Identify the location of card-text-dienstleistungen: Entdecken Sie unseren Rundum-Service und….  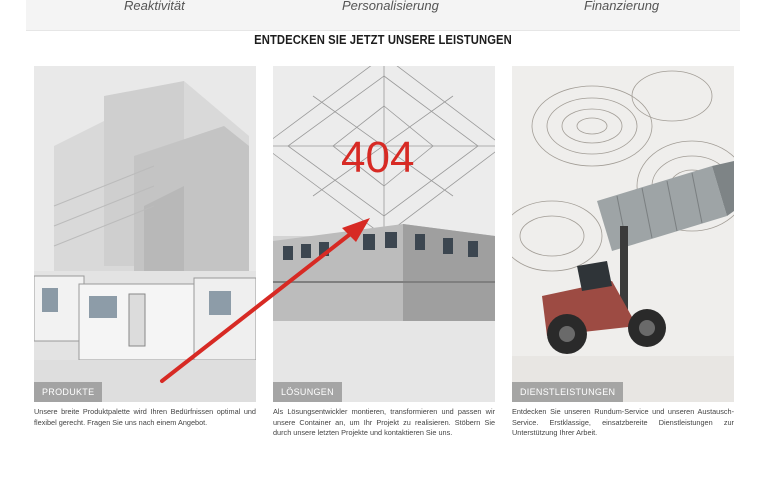
(623, 422).